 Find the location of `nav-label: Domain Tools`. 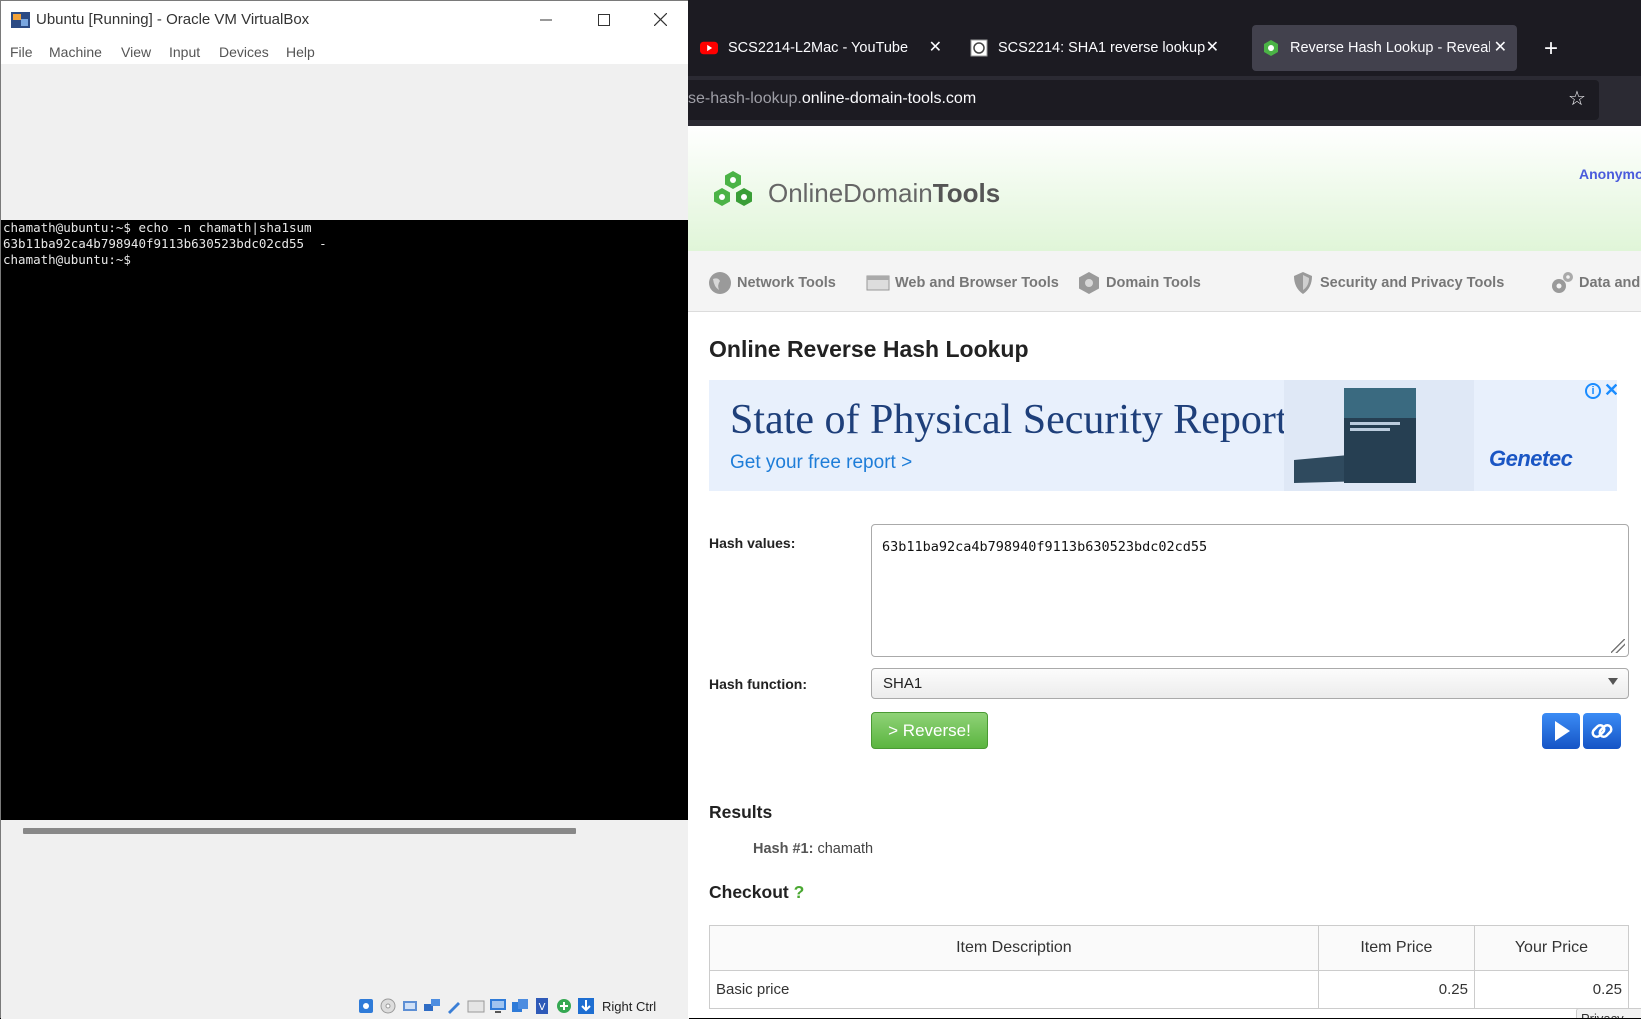

nav-label: Domain Tools is located at coordinates (1153, 283).